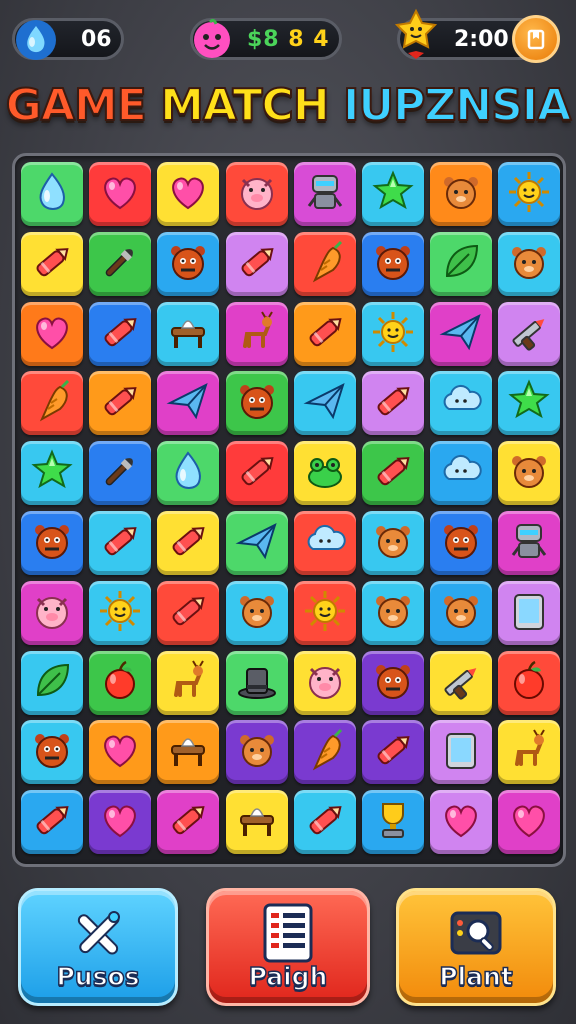 The image size is (576, 1024). What do you see at coordinates (476, 947) in the screenshot?
I see `plant-button: Plant` at bounding box center [476, 947].